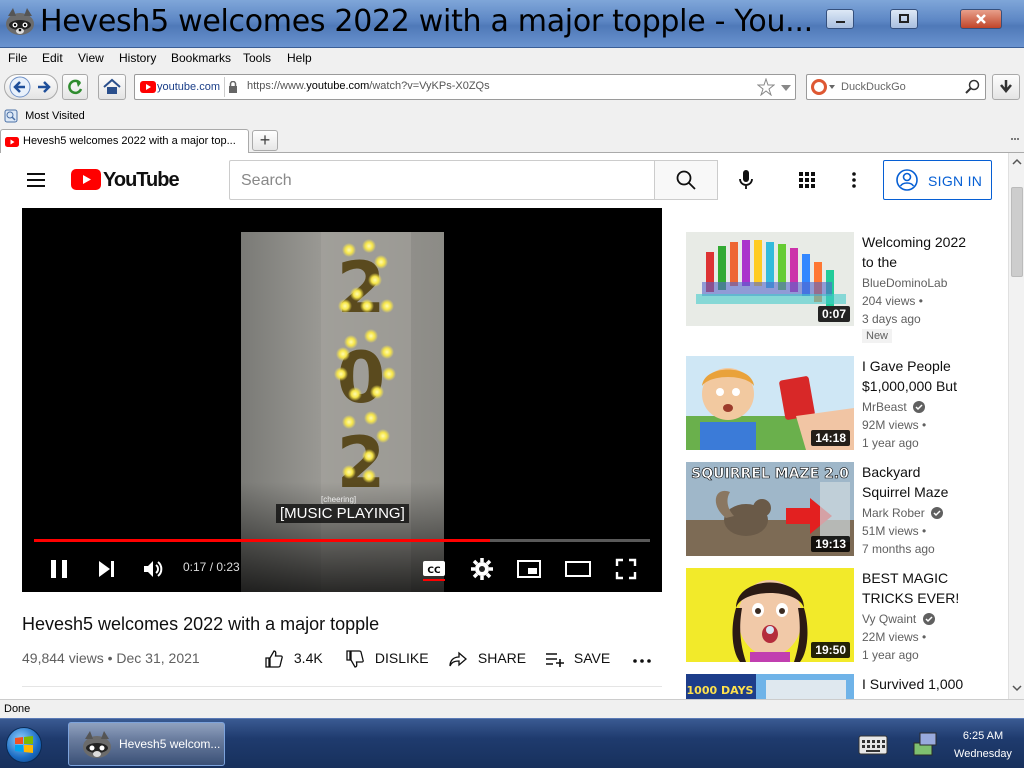 The image size is (1024, 768). I want to click on scroll-down-icon, so click(1017, 688).